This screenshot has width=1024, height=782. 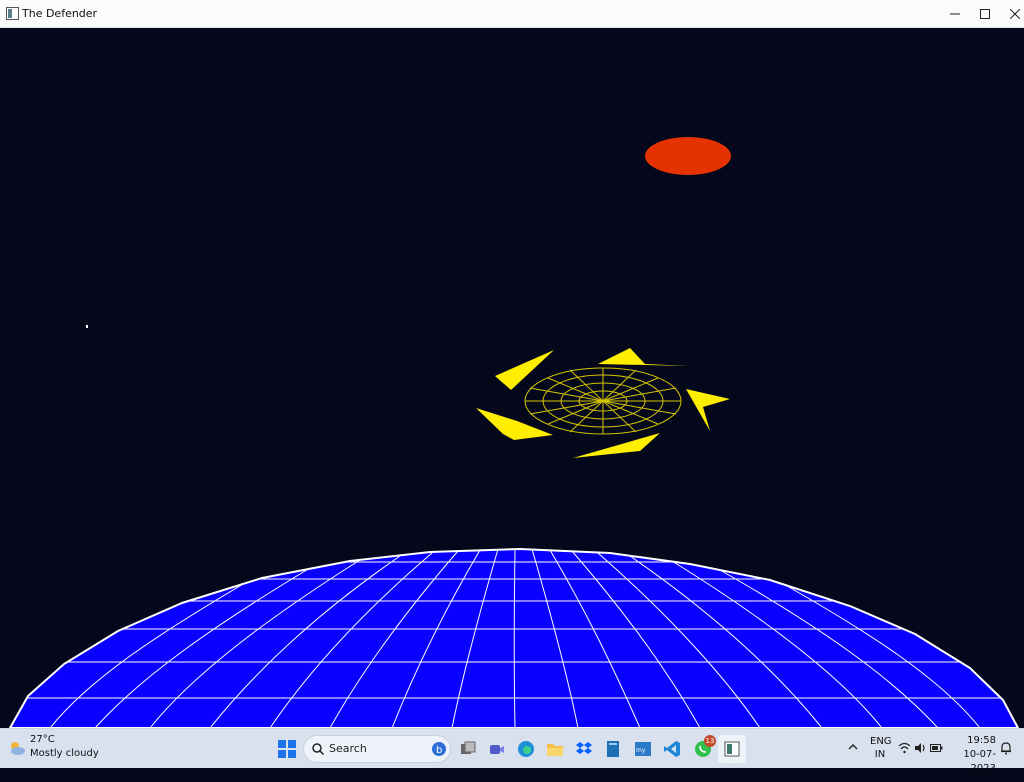 What do you see at coordinates (881, 741) in the screenshot?
I see `language-code: ENG` at bounding box center [881, 741].